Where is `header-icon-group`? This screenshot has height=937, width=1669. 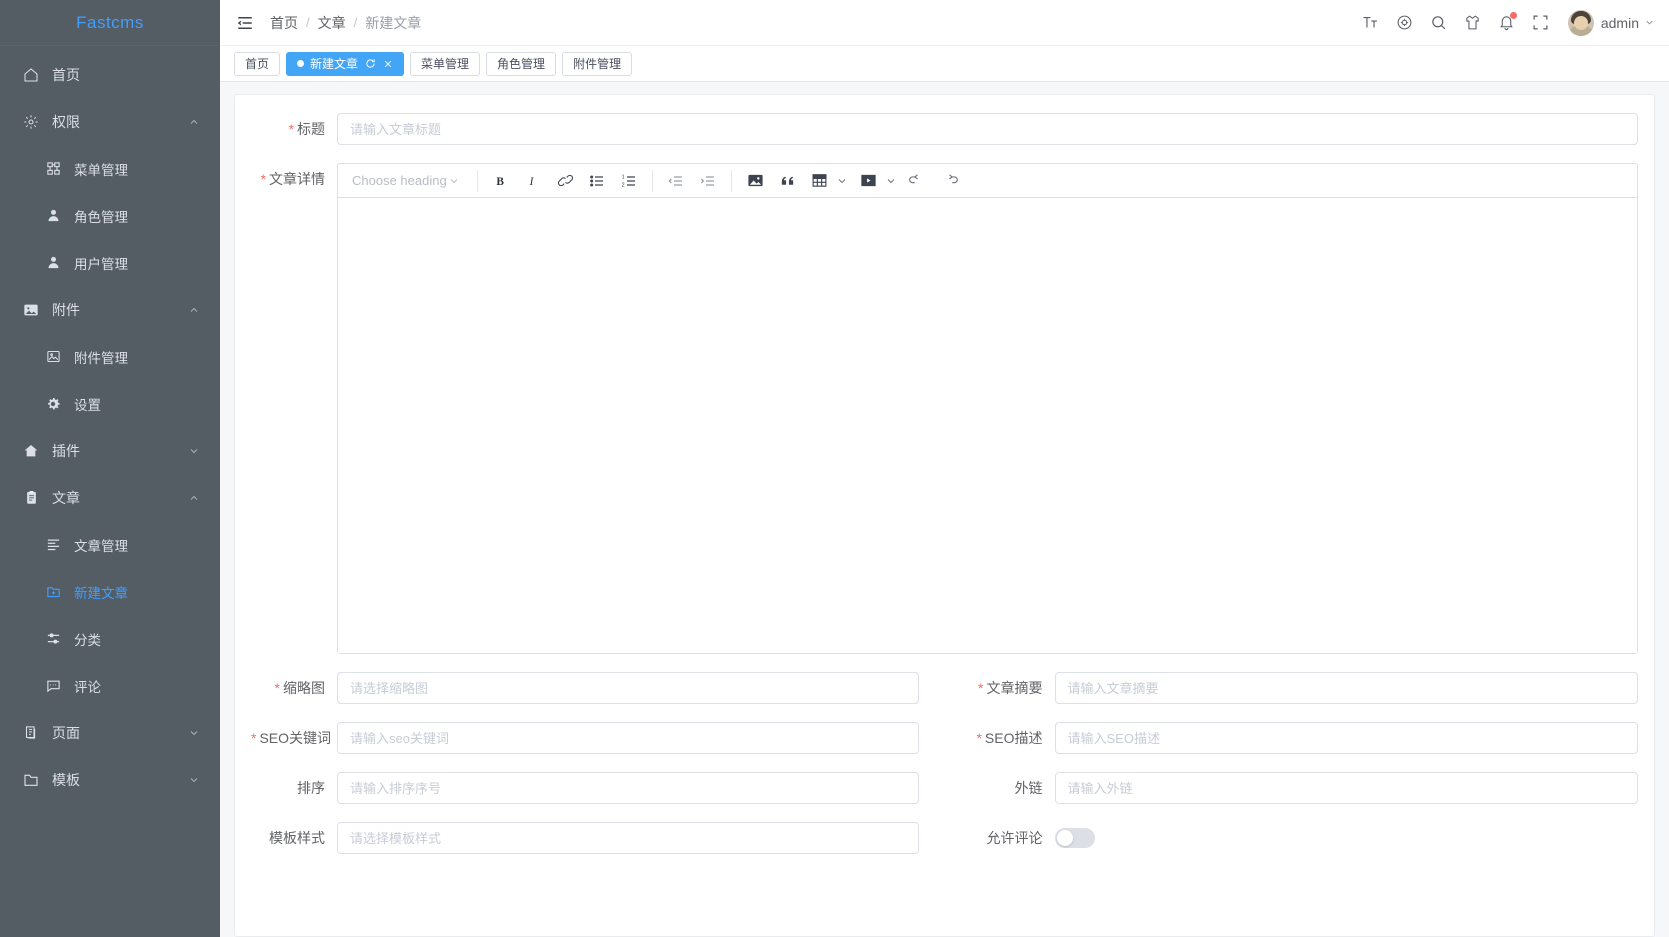 header-icon-group is located at coordinates (1456, 23).